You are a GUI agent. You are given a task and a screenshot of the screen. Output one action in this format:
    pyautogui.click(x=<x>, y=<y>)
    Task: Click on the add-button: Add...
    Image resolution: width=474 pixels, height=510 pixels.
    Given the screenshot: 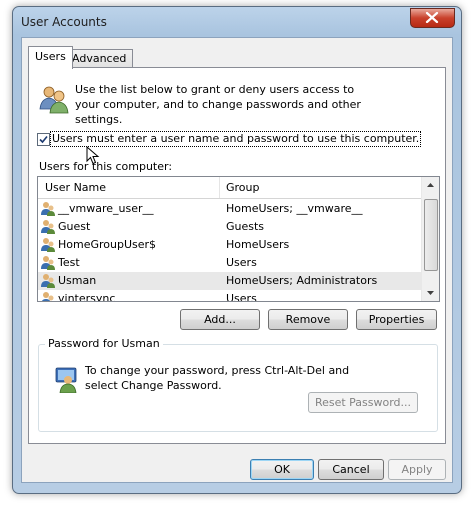 What is the action you would take?
    pyautogui.click(x=220, y=319)
    